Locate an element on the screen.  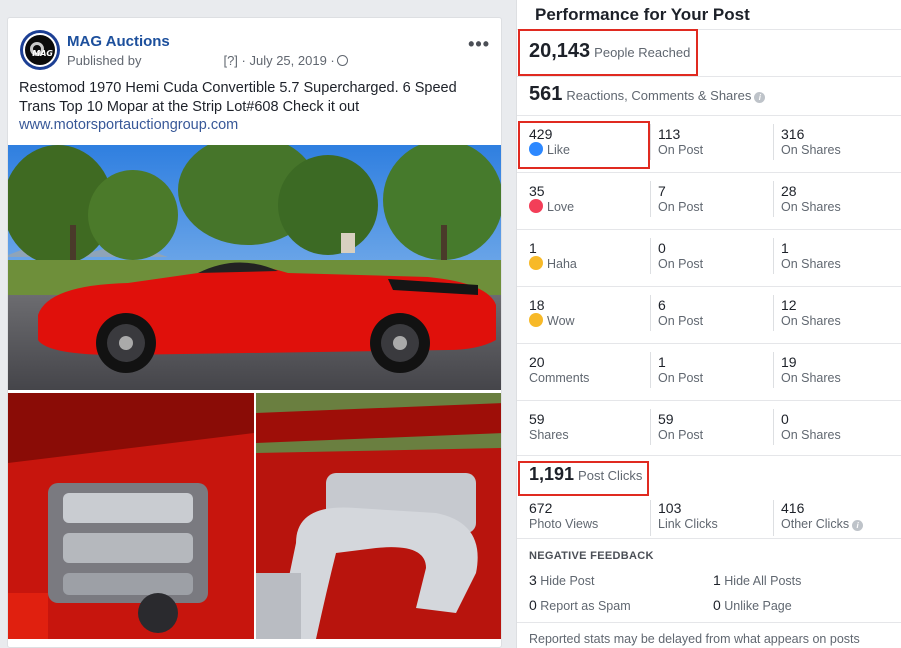
page-name-link: MAG Auctions is located at coordinates (118, 41).